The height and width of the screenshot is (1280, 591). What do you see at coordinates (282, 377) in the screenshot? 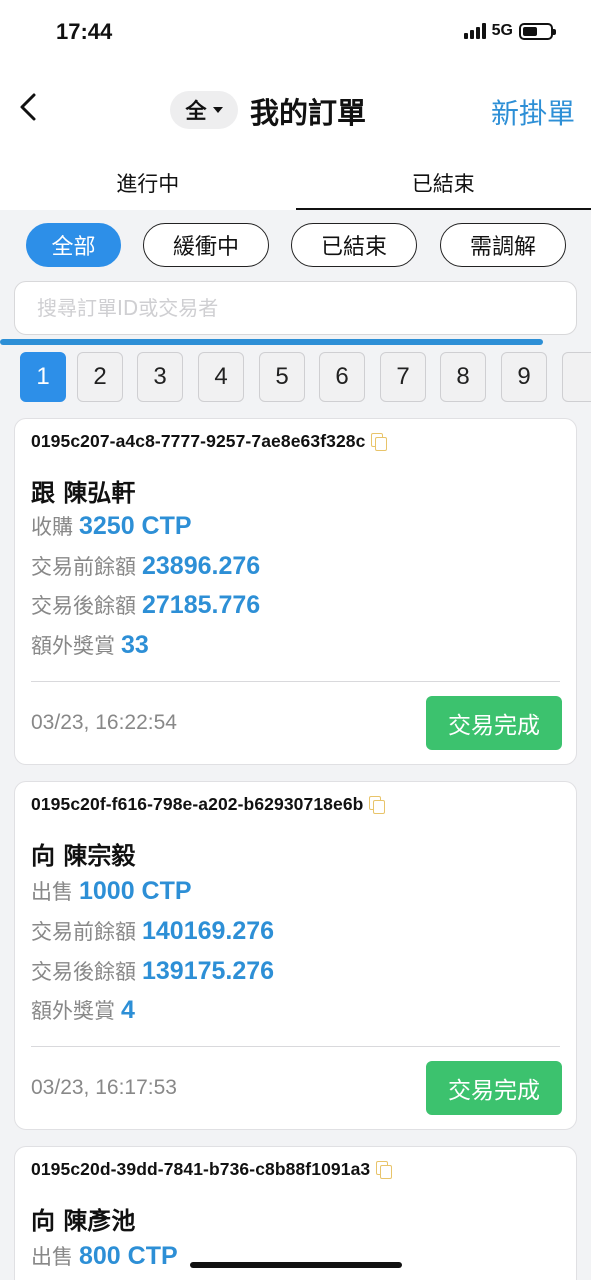
I see `page-button: 5` at bounding box center [282, 377].